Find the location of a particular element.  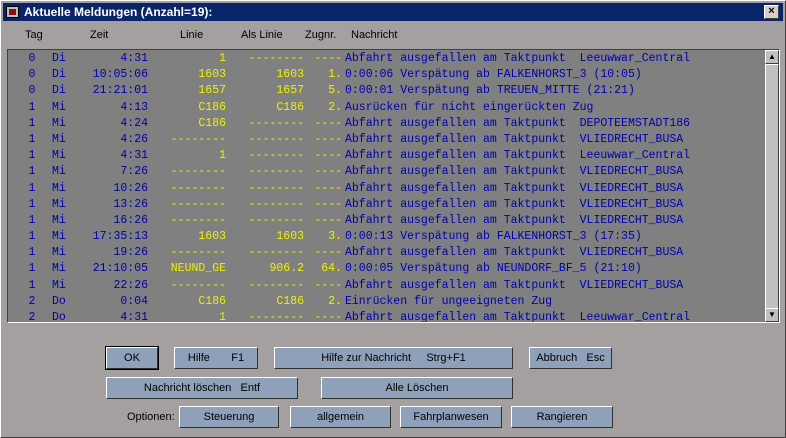

close-button: × is located at coordinates (771, 12).